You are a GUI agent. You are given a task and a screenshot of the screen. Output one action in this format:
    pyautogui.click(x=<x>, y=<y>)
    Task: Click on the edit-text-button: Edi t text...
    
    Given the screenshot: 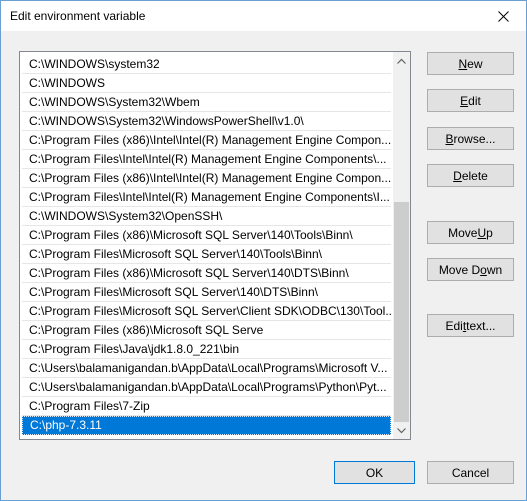 What is the action you would take?
    pyautogui.click(x=470, y=325)
    